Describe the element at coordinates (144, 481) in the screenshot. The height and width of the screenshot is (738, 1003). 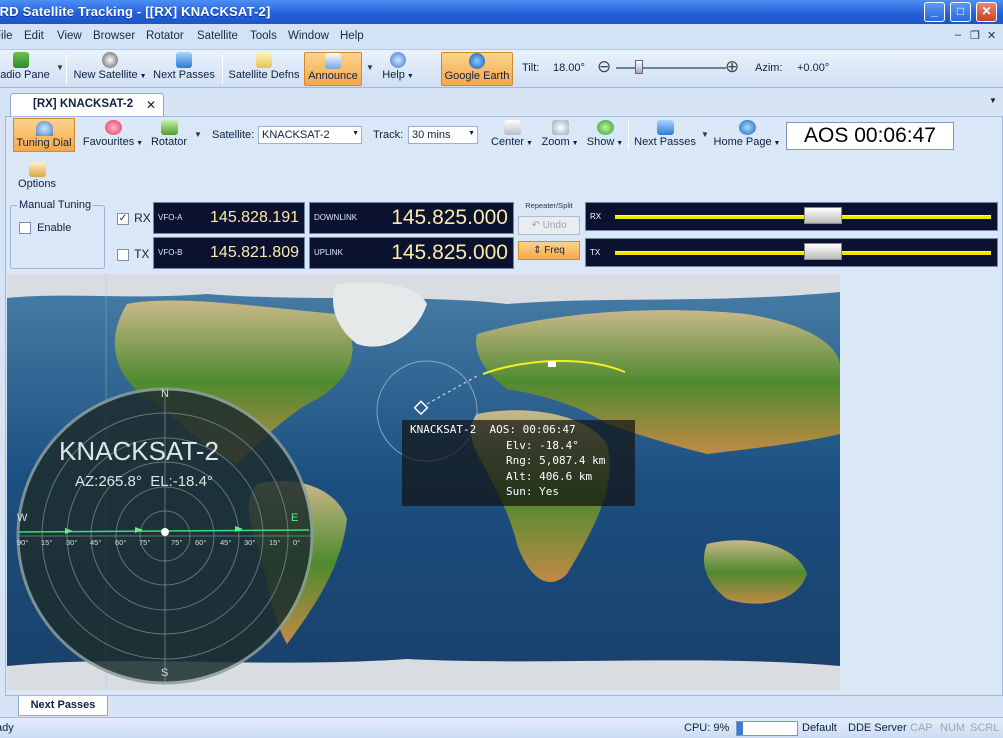
I see `radar-azel: AZ:265.8° EL:-18.4°` at that location.